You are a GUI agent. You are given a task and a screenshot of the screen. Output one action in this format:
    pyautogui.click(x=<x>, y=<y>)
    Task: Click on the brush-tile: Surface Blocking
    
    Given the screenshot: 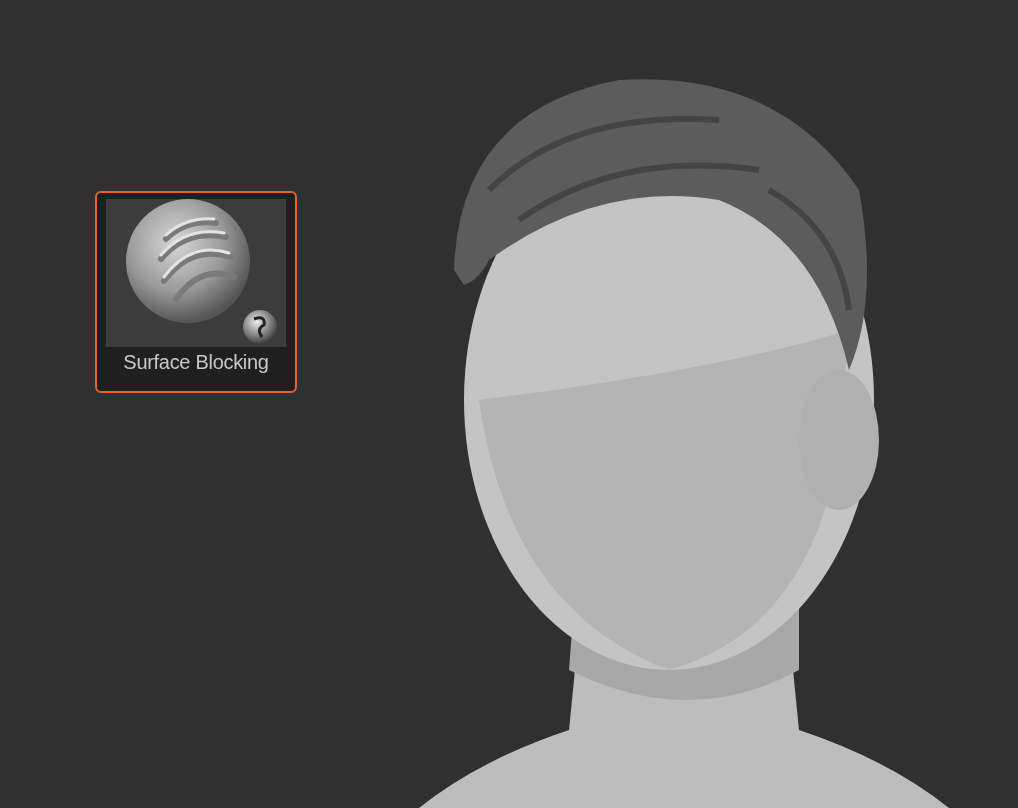 What is the action you would take?
    pyautogui.click(x=196, y=292)
    